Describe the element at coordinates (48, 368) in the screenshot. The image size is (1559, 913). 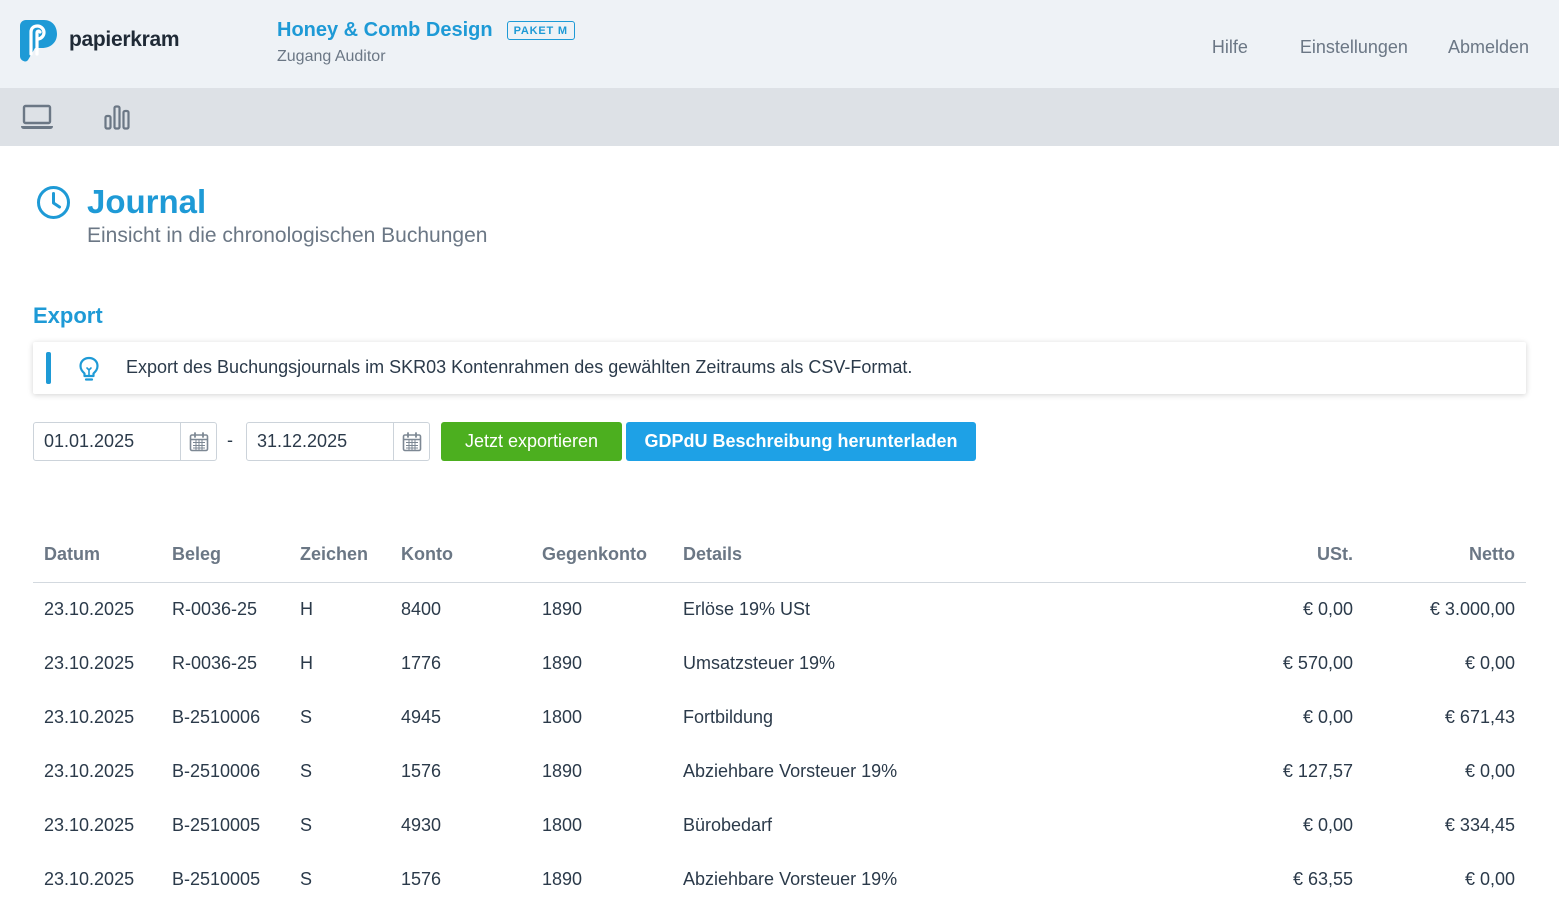
I see `hint-accent-bar` at that location.